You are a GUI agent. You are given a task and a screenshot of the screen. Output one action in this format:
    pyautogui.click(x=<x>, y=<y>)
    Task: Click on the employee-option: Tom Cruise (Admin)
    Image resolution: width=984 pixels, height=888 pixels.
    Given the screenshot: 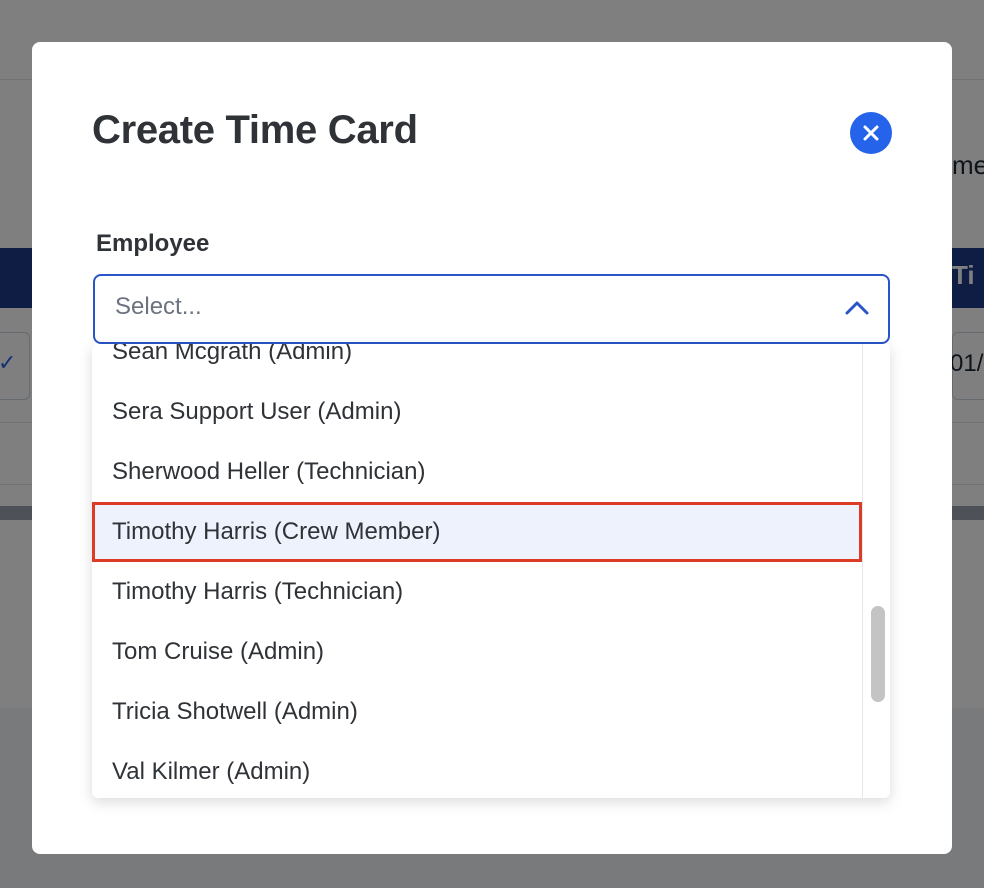 What is the action you would take?
    pyautogui.click(x=477, y=652)
    